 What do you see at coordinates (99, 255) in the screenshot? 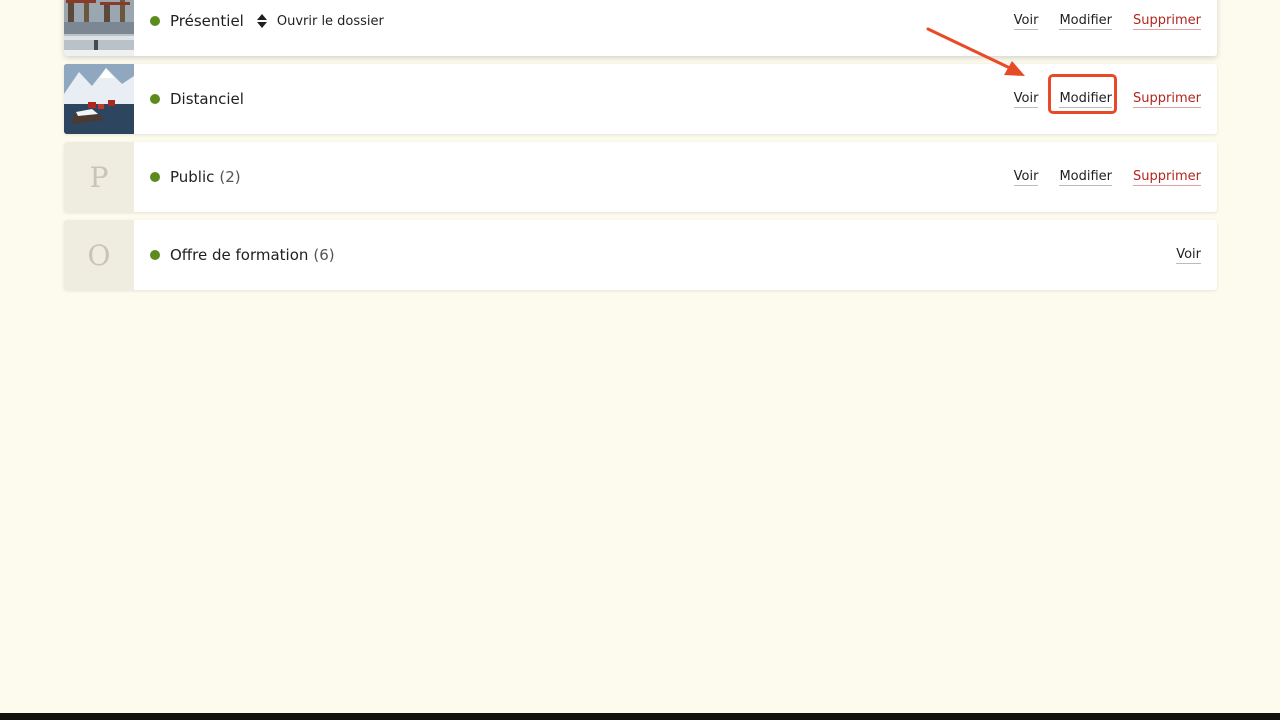
I see `thumbnail-letter: O` at bounding box center [99, 255].